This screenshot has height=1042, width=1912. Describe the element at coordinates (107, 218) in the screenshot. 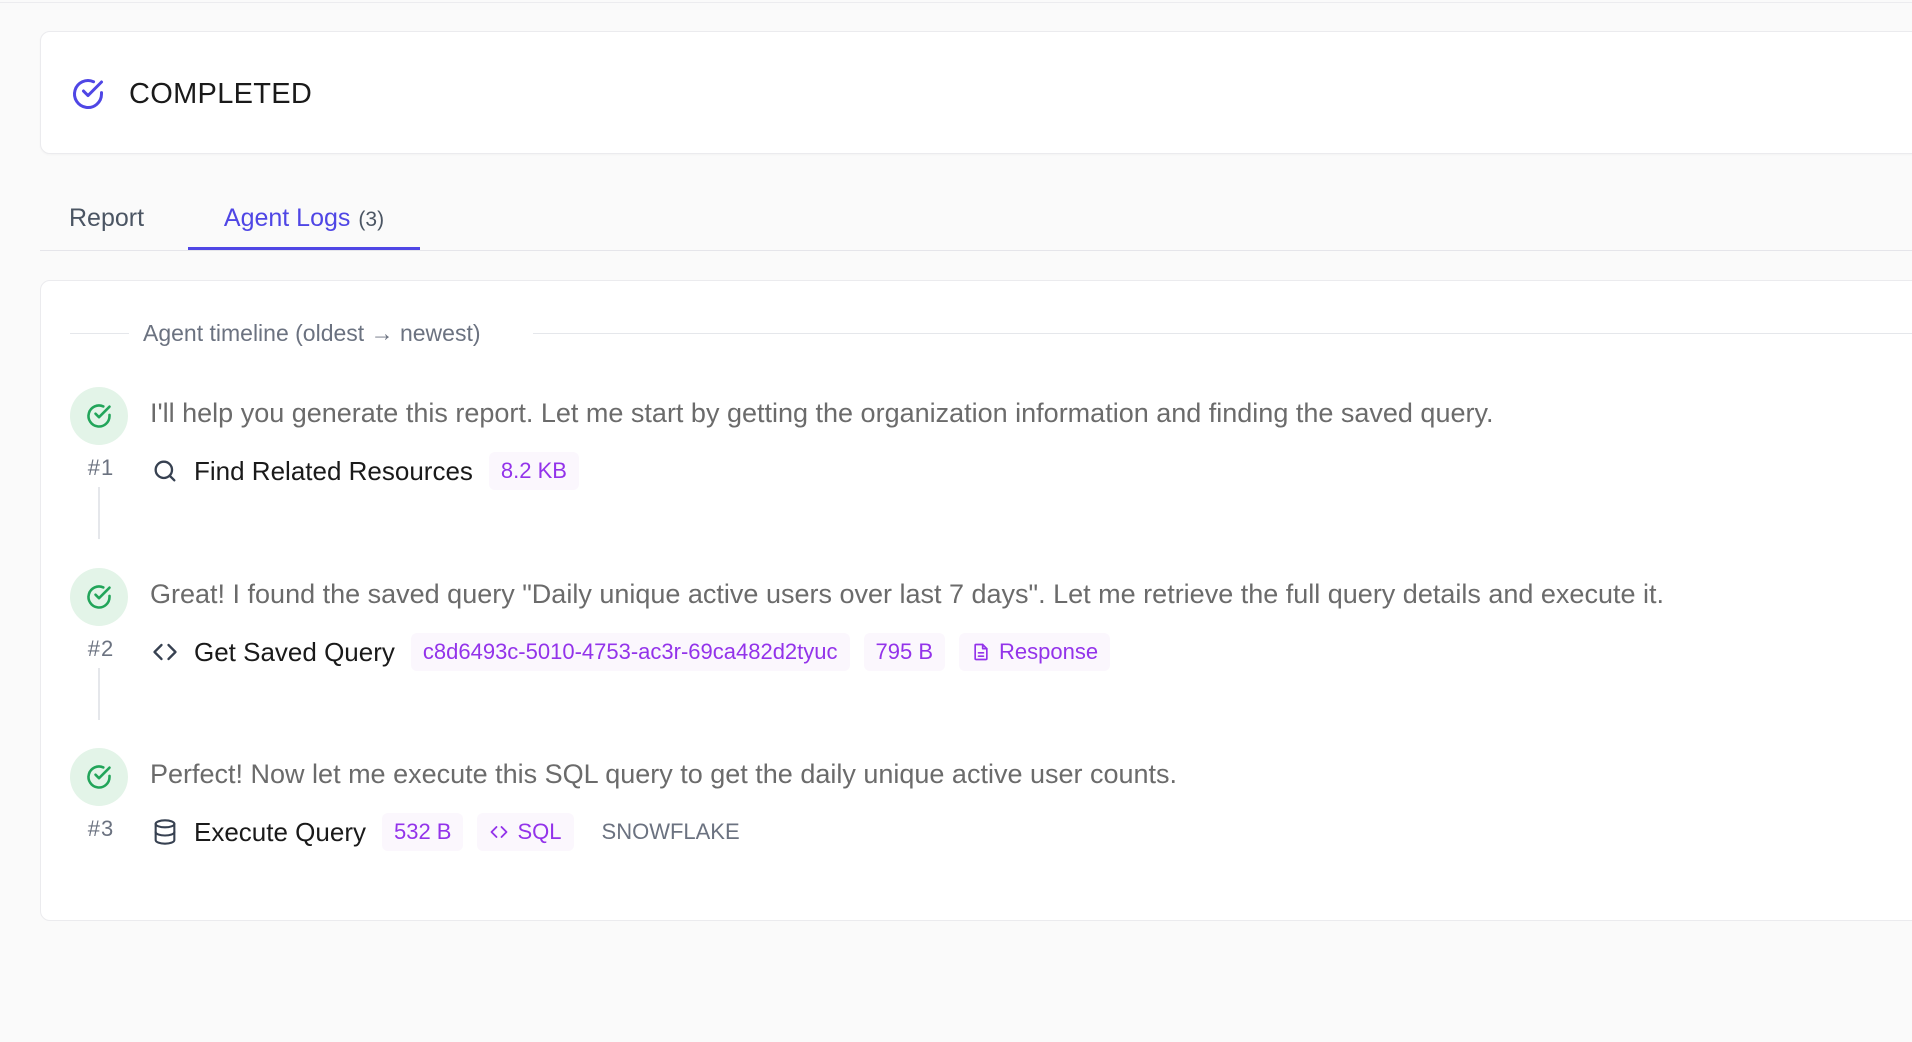

I see `tab-report-label: Report` at that location.